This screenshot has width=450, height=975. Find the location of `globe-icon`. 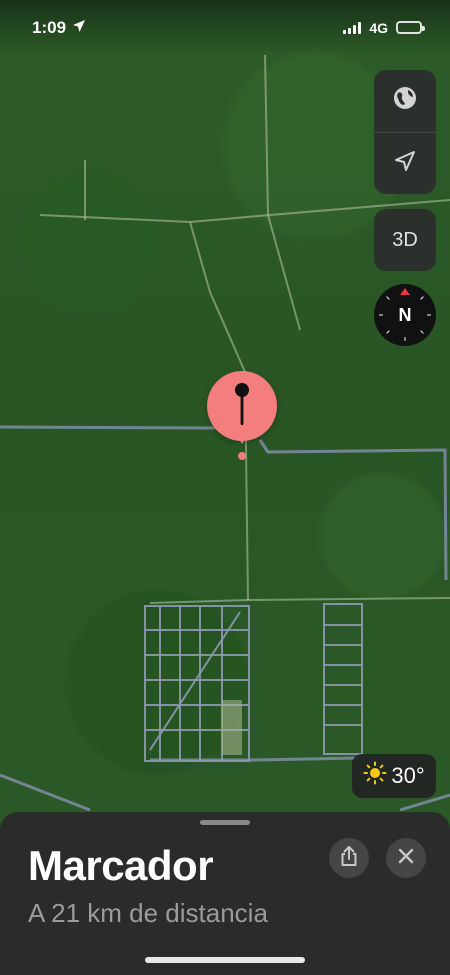

globe-icon is located at coordinates (405, 101).